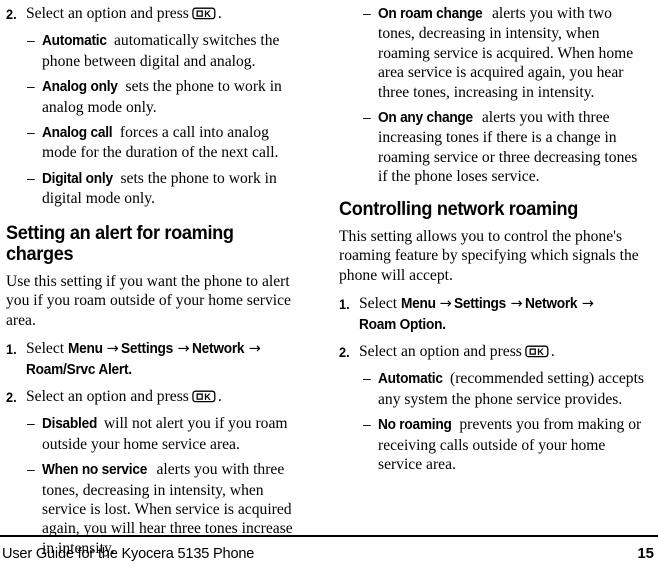 The width and height of the screenshot is (658, 577). What do you see at coordinates (415, 425) in the screenshot?
I see `option-label: No roaming` at bounding box center [415, 425].